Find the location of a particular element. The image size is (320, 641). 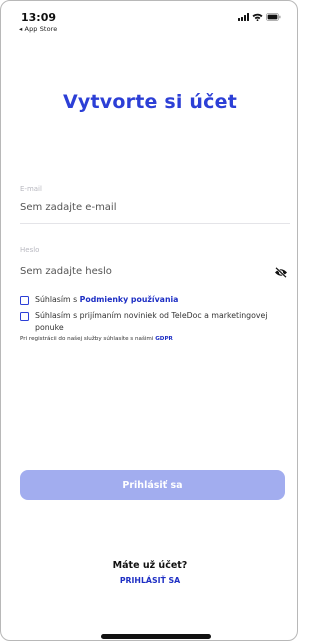

email-label: E-mail is located at coordinates (31, 189).